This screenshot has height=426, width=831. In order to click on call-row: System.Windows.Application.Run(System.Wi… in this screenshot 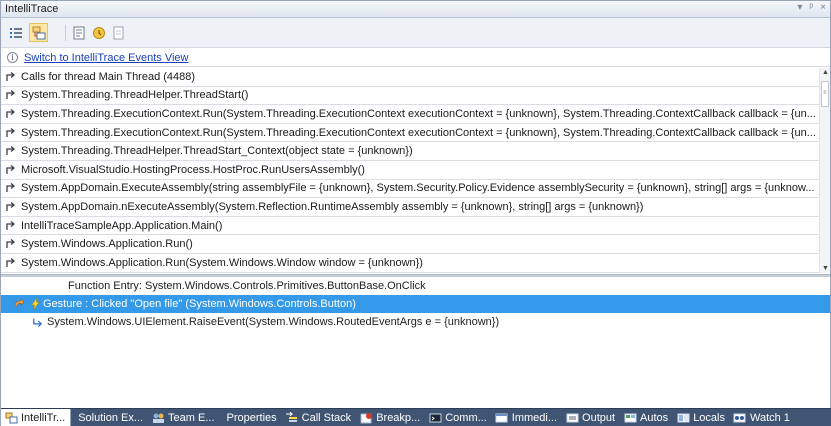, I will do `click(410, 263)`.